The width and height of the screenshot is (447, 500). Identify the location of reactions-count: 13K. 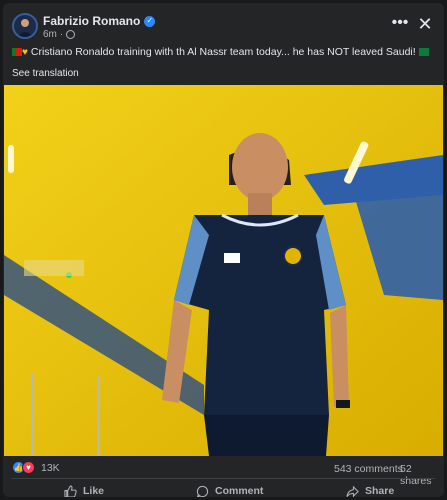
(50, 467).